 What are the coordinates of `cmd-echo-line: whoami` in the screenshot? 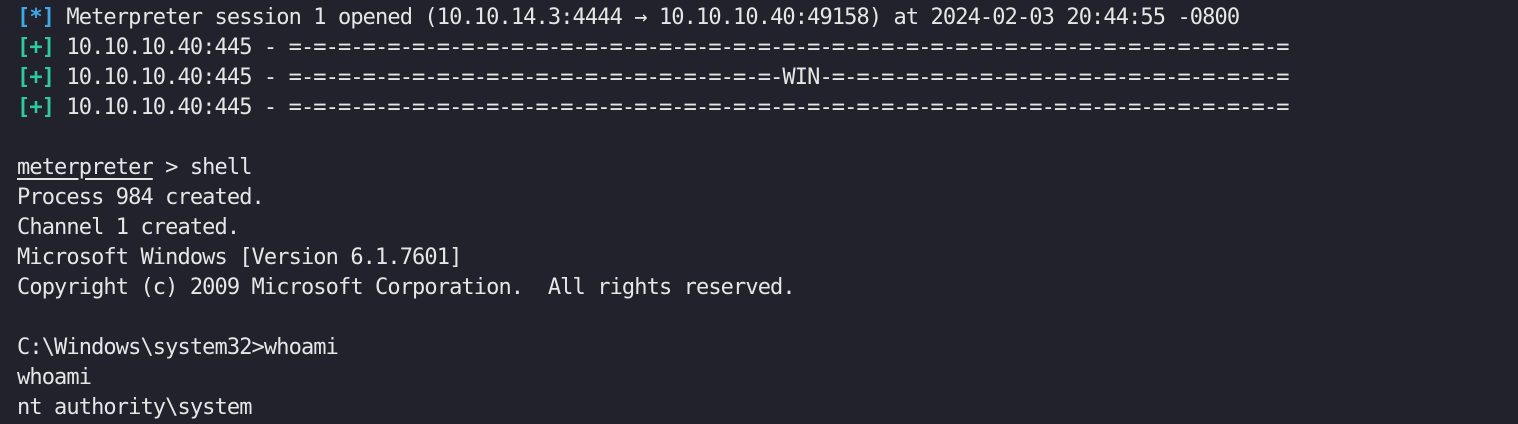 It's located at (54, 377).